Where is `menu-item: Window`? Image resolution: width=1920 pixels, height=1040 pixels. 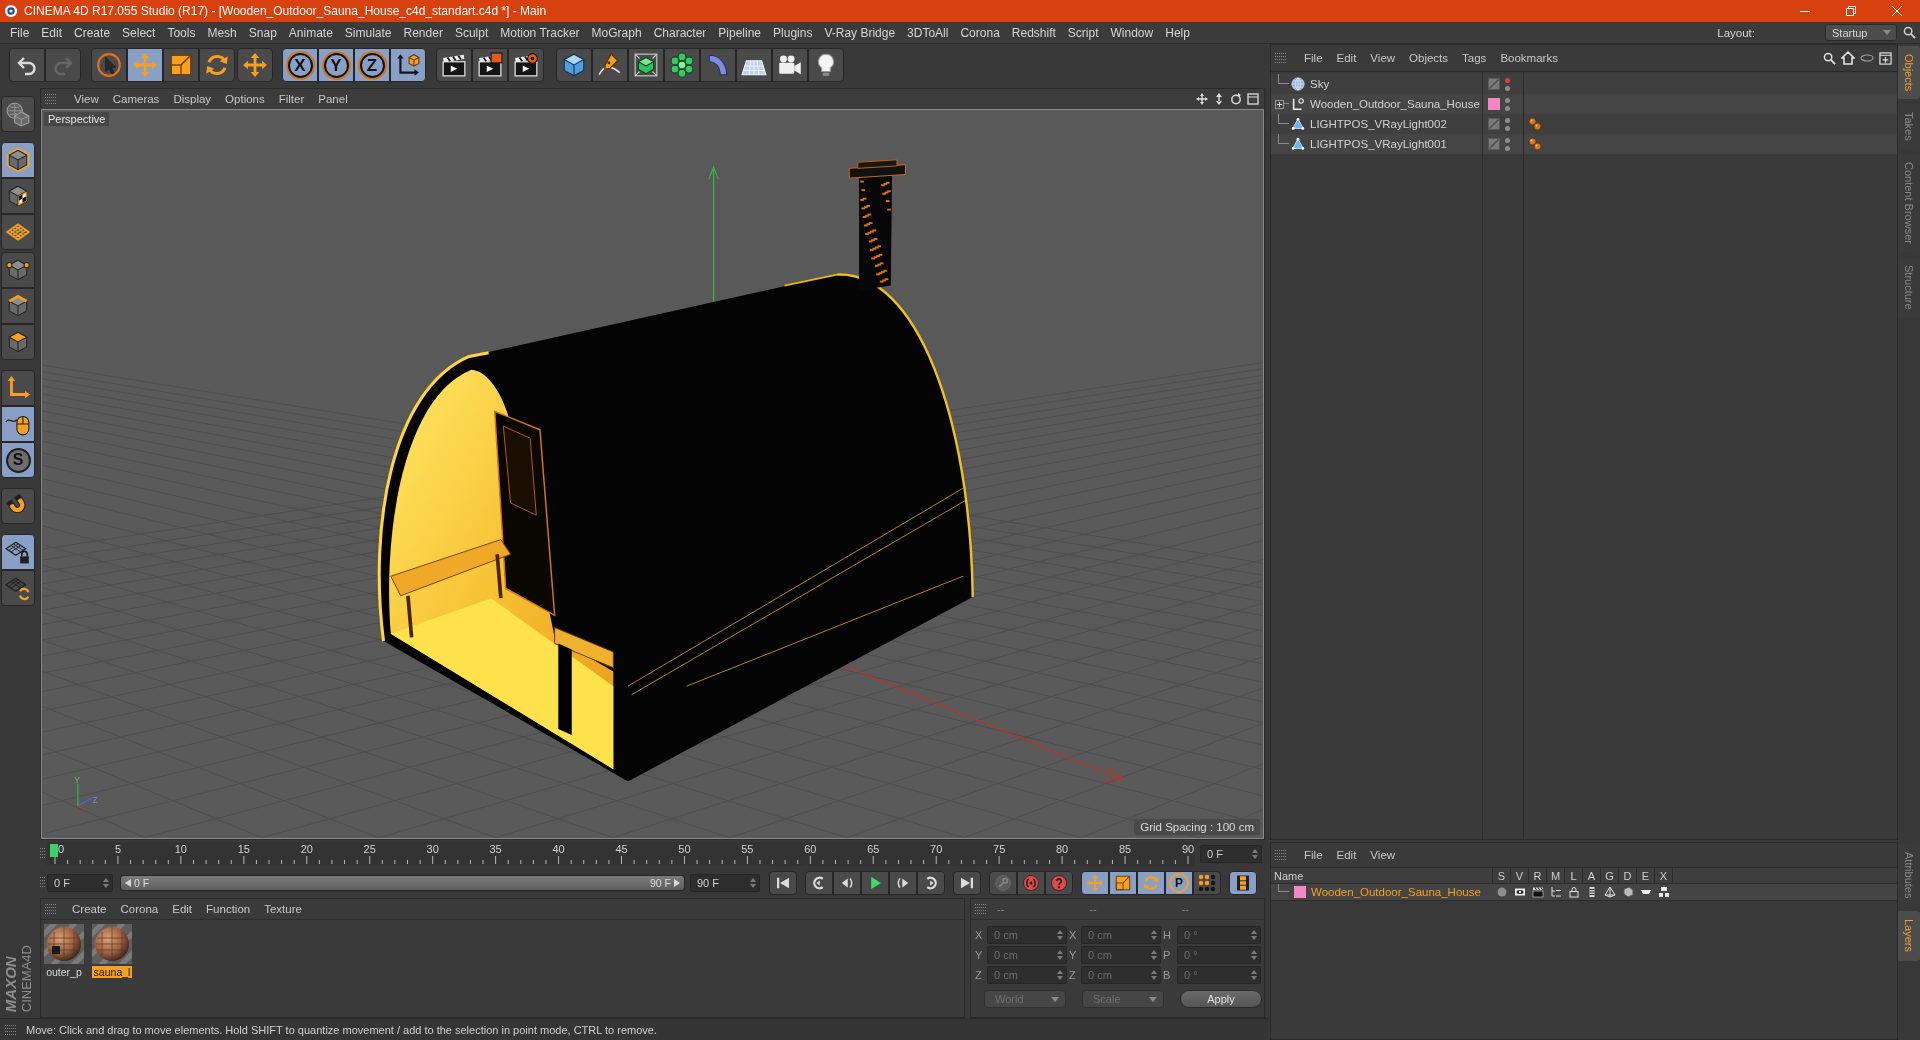 menu-item: Window is located at coordinates (1132, 32).